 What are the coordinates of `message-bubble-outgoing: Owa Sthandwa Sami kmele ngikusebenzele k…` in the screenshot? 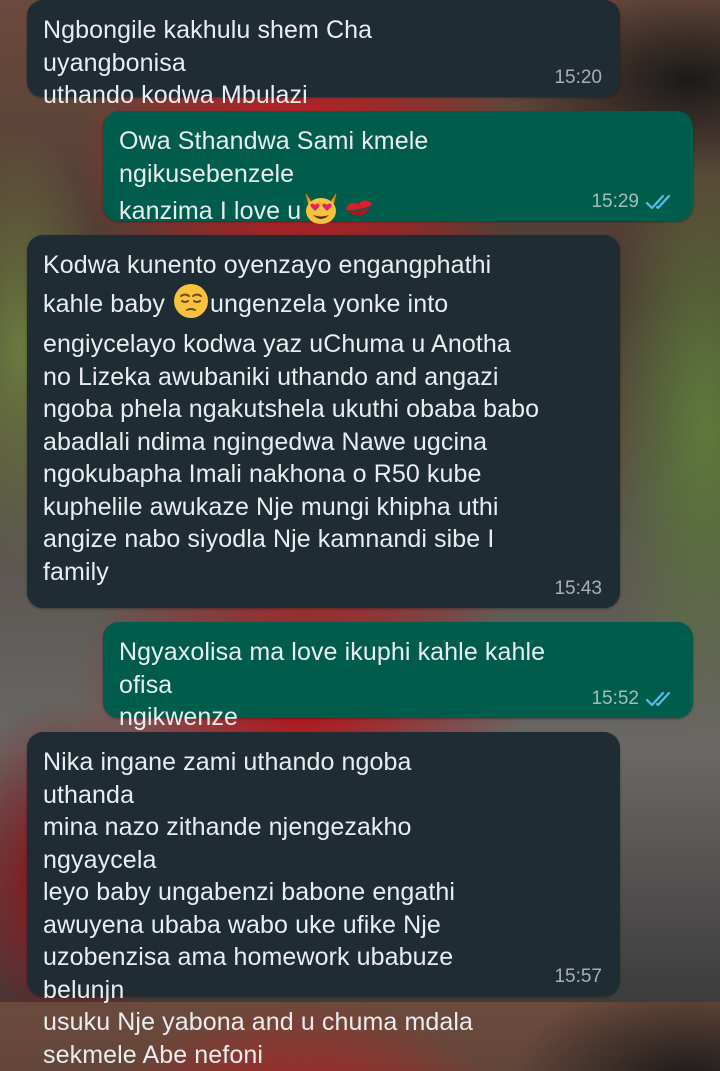 It's located at (398, 168).